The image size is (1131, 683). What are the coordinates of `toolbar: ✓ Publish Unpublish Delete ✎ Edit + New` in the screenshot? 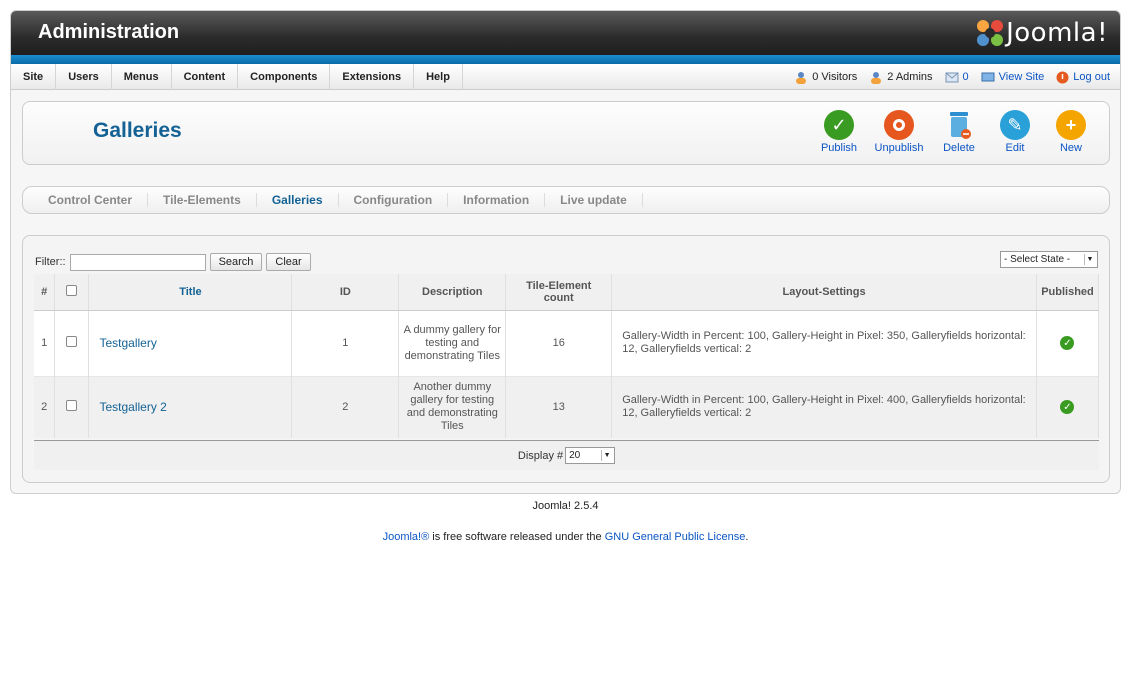 It's located at (955, 132).